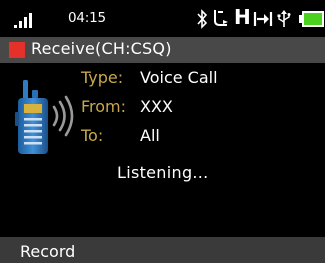 The width and height of the screenshot is (325, 263). I want to click on softkey-bar: Record, so click(162, 250).